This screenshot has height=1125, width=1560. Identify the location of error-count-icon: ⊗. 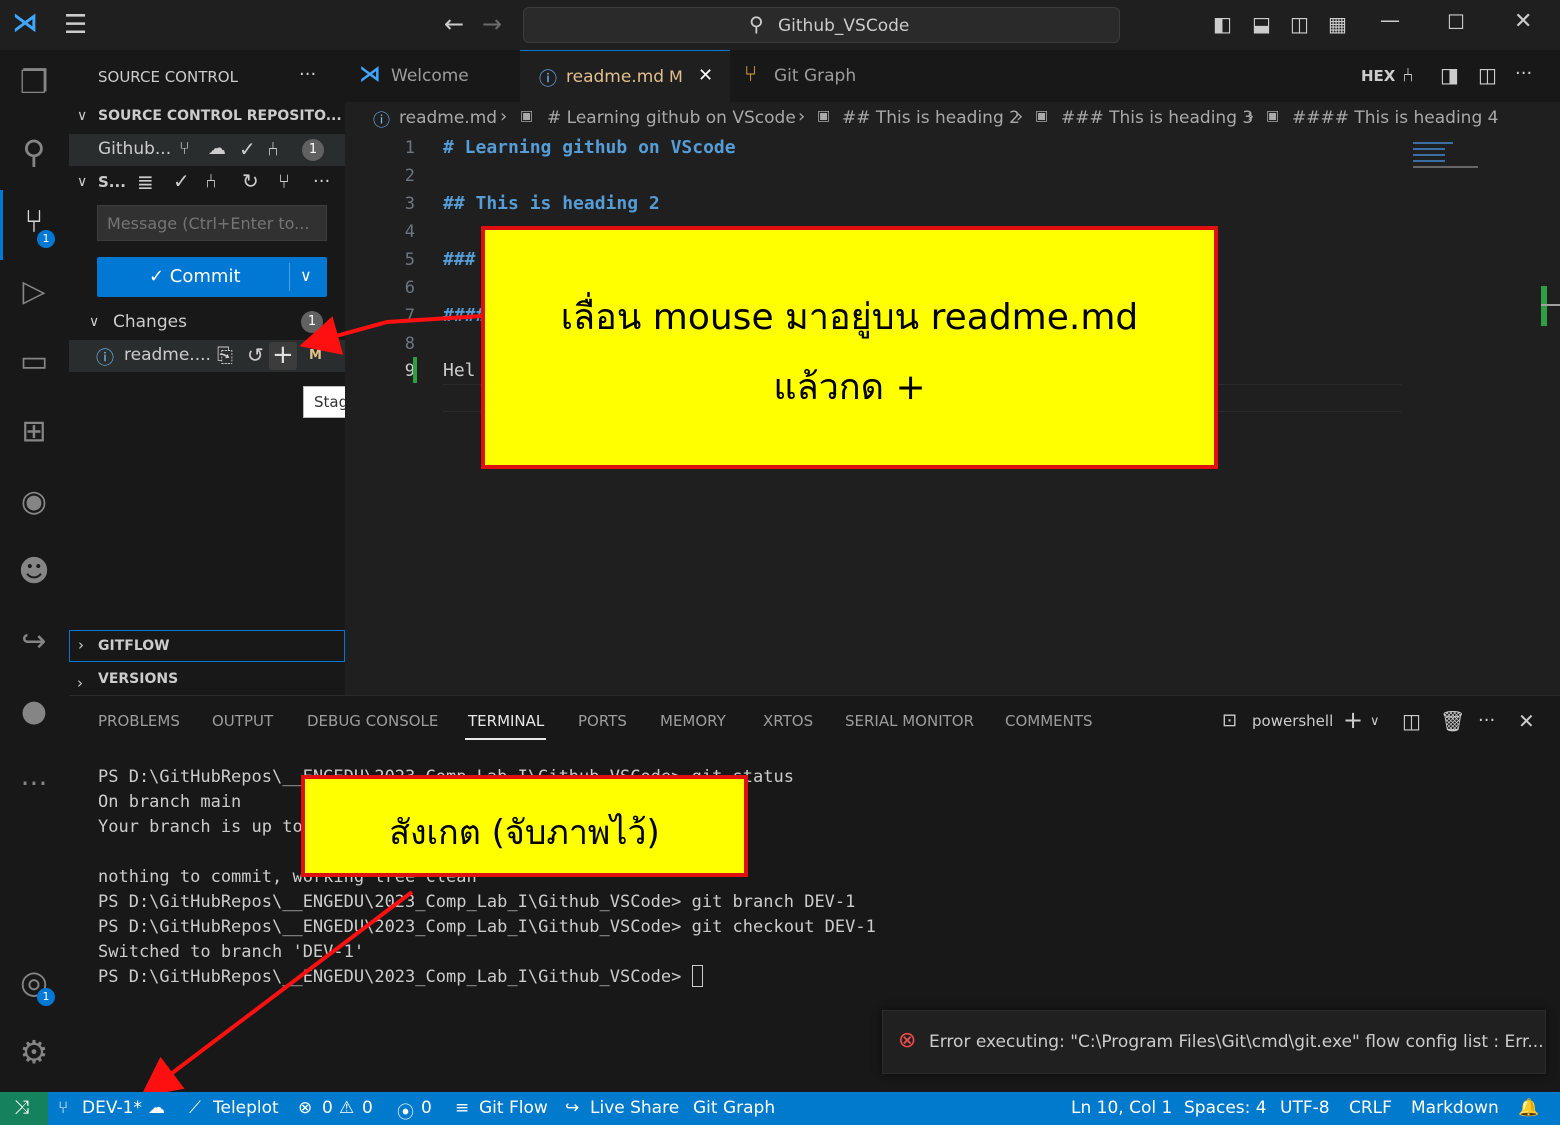
(305, 1108).